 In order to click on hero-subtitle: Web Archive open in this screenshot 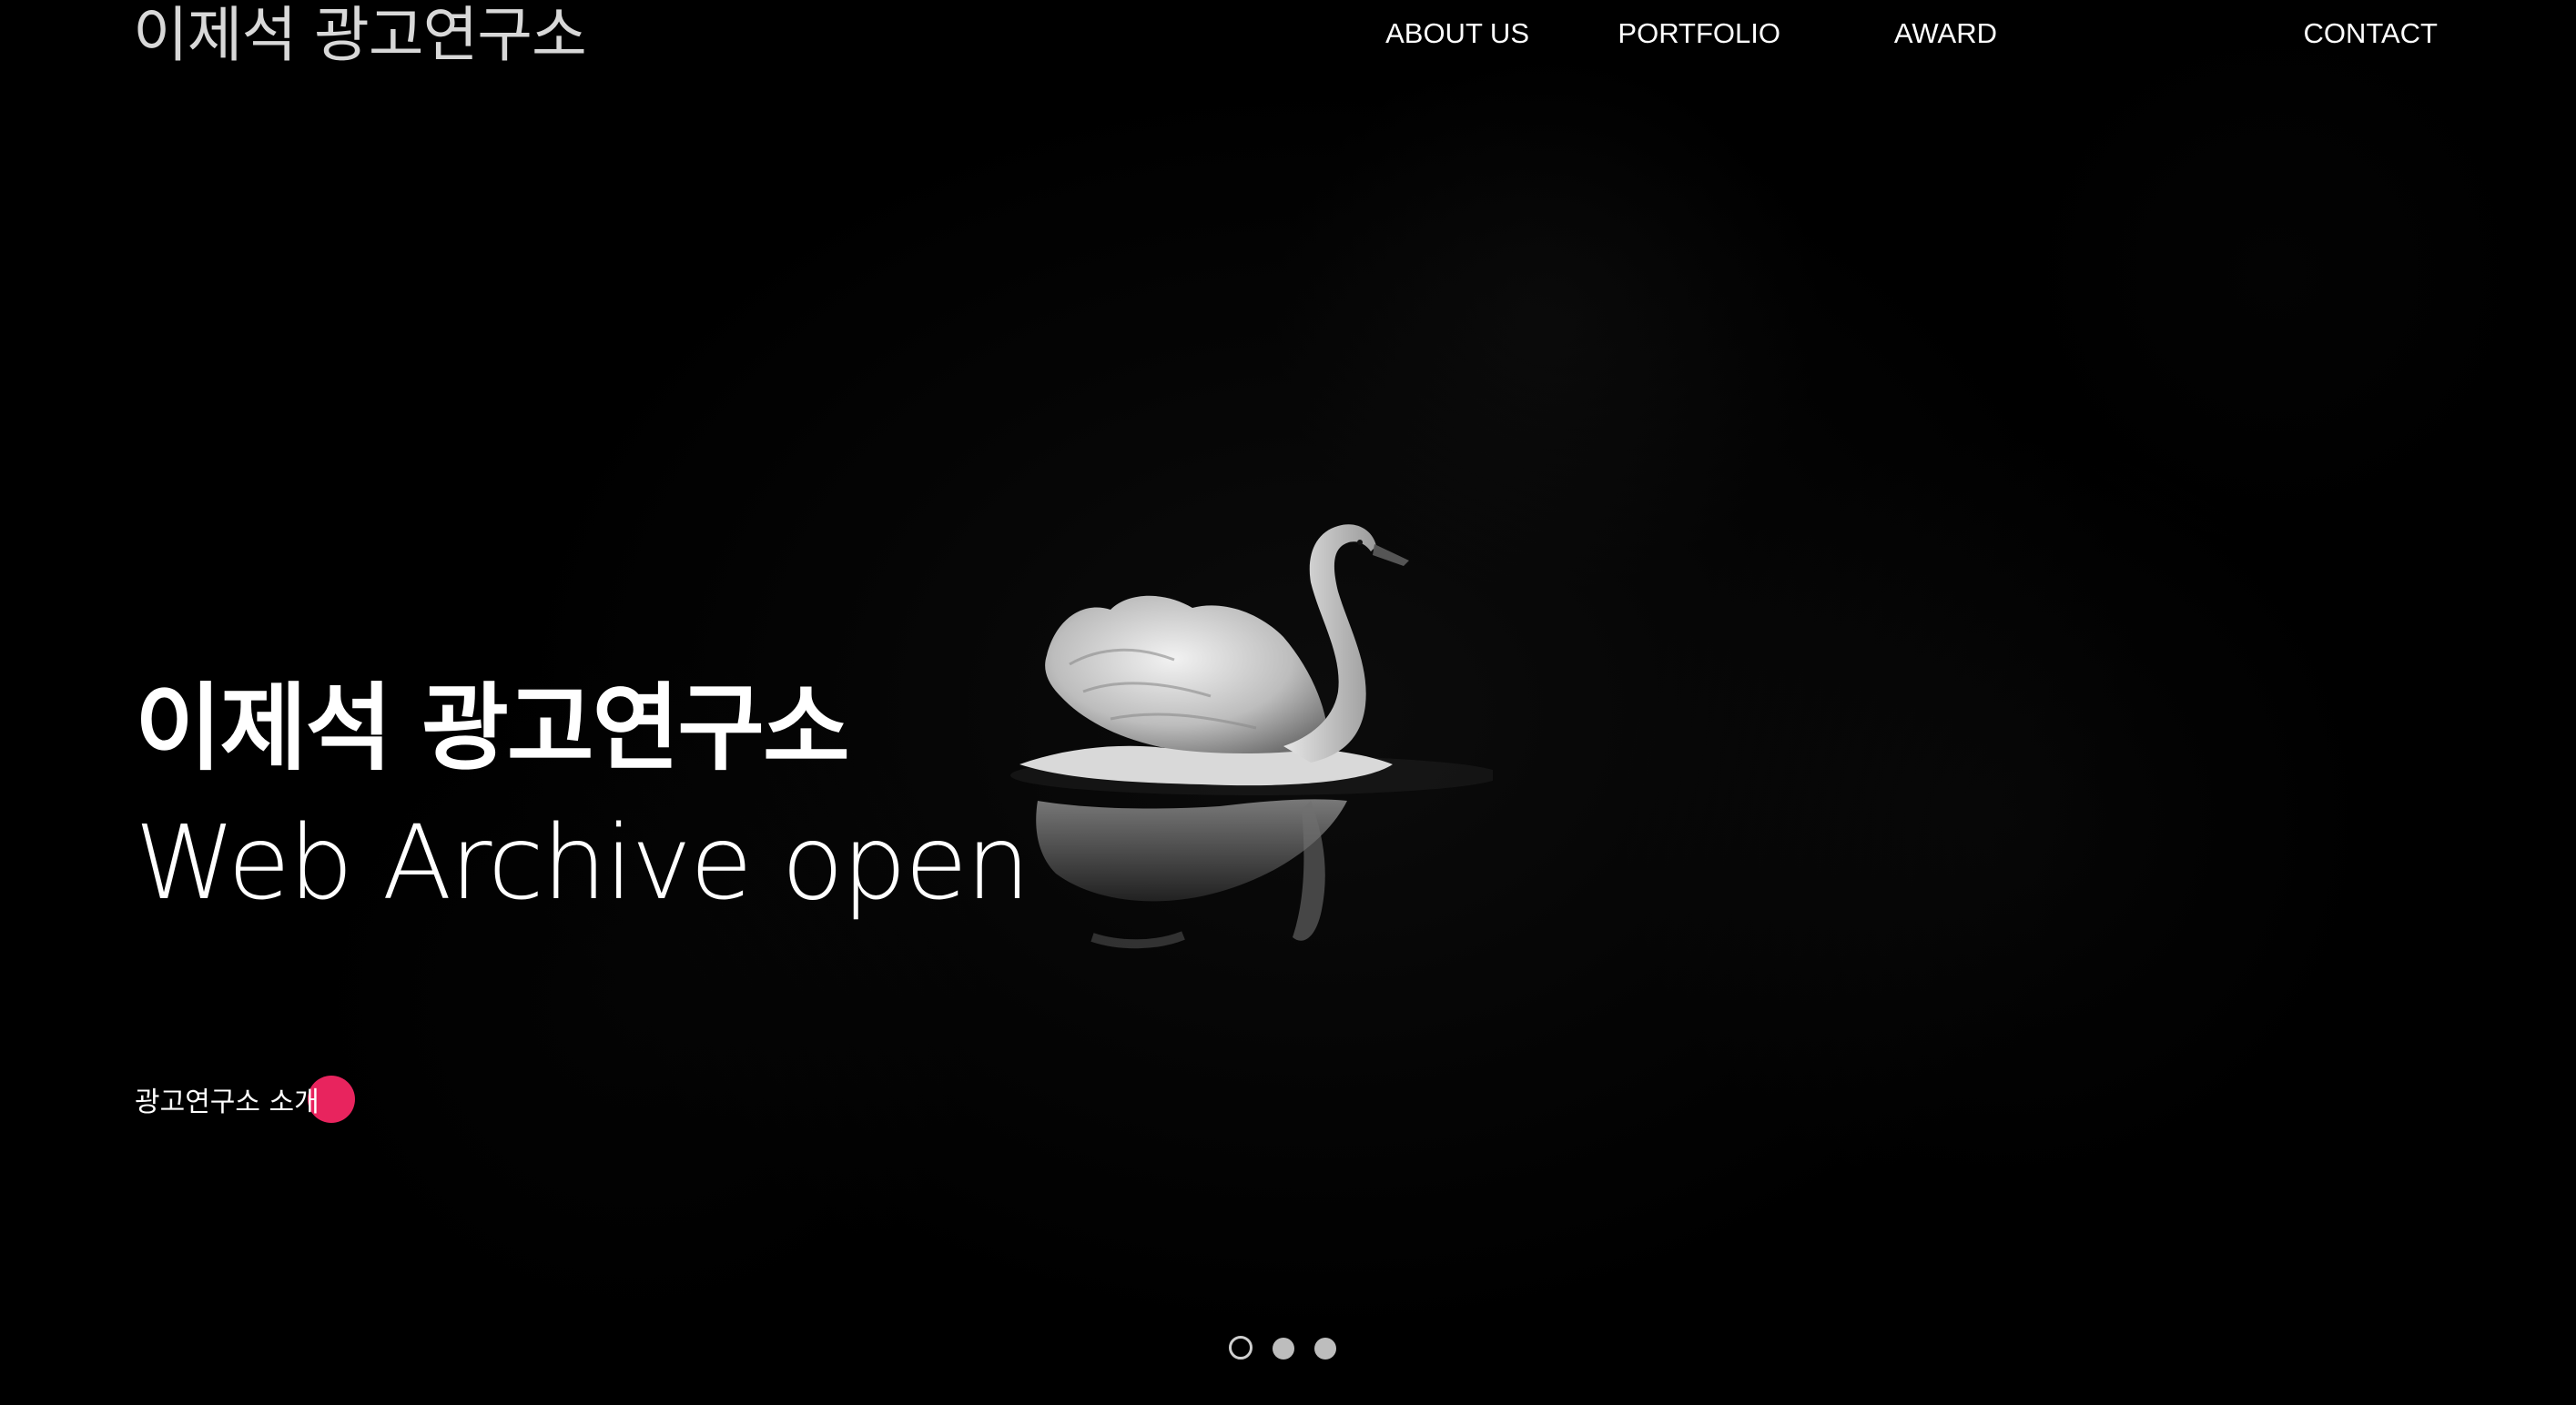, I will do `click(582, 863)`.